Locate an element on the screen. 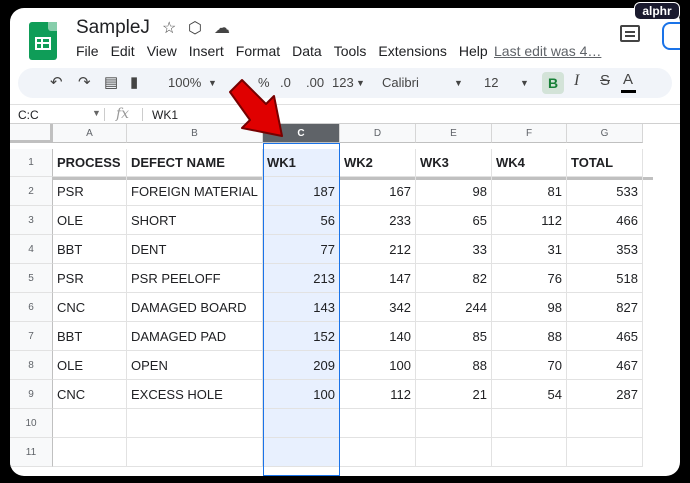  menu-view: View is located at coordinates (162, 51).